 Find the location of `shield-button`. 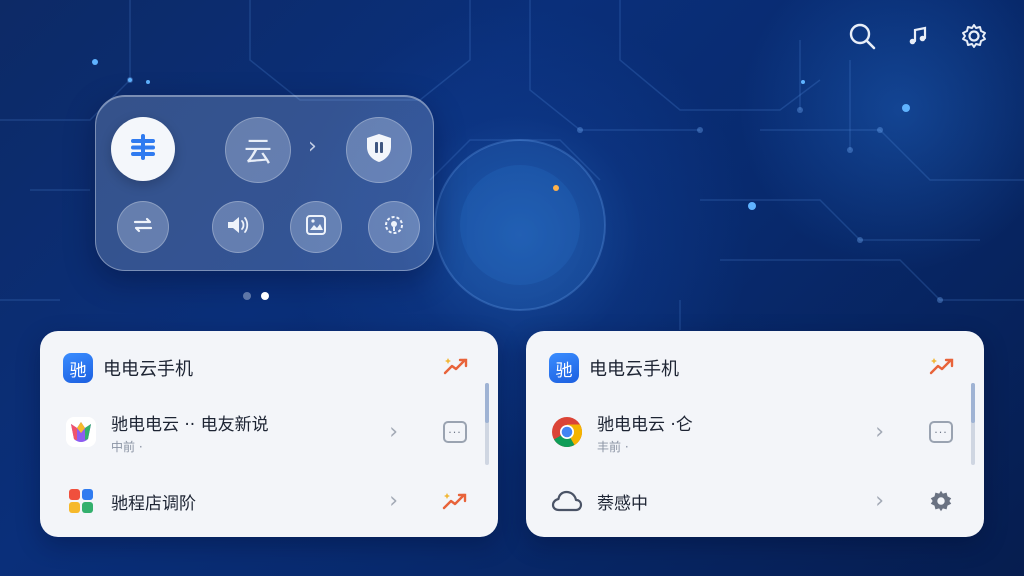

shield-button is located at coordinates (379, 150).